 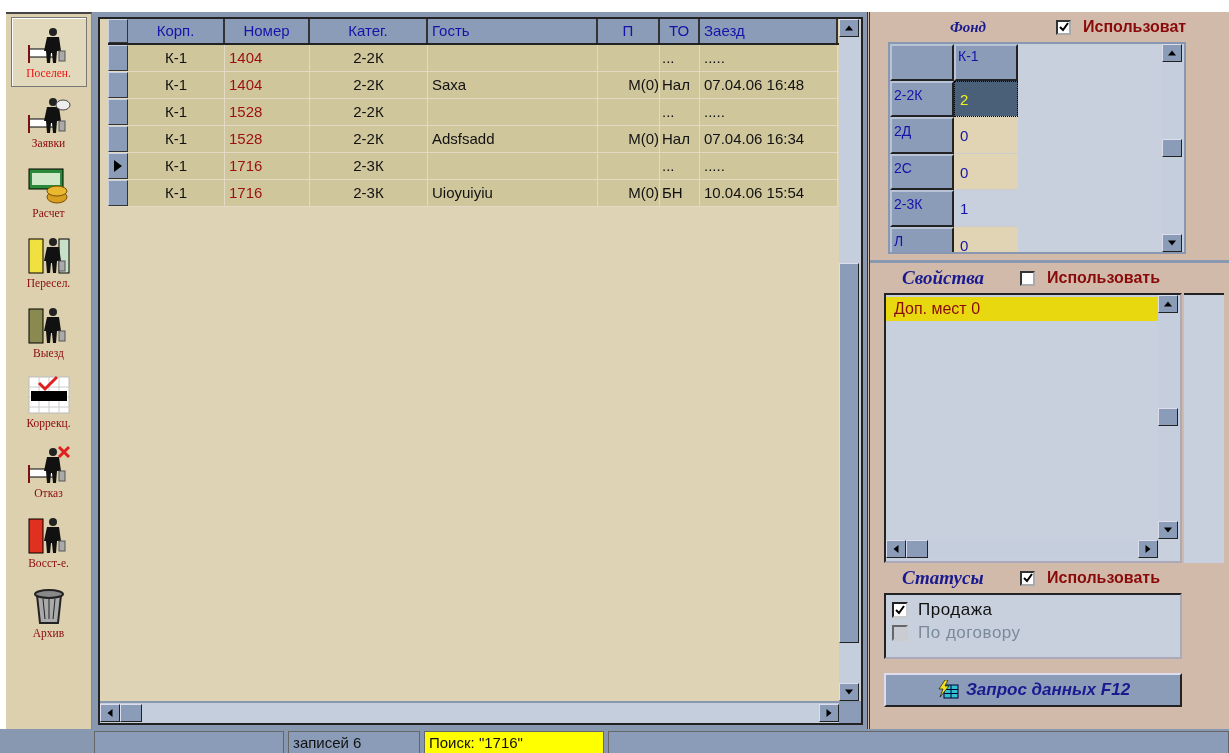 I want to click on column-header: Гость, so click(x=513, y=31).